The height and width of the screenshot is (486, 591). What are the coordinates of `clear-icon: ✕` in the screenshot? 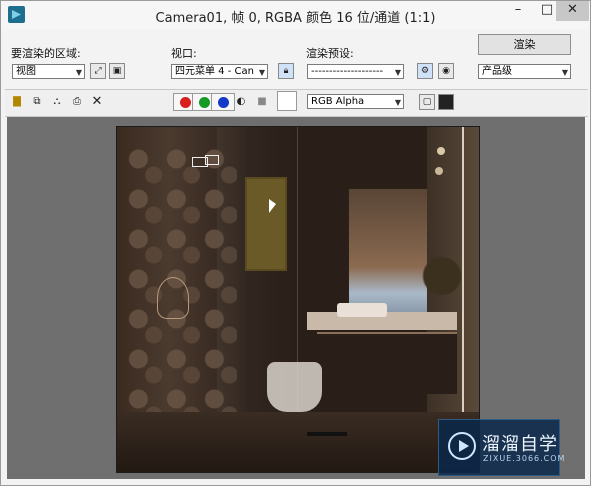 It's located at (97, 101).